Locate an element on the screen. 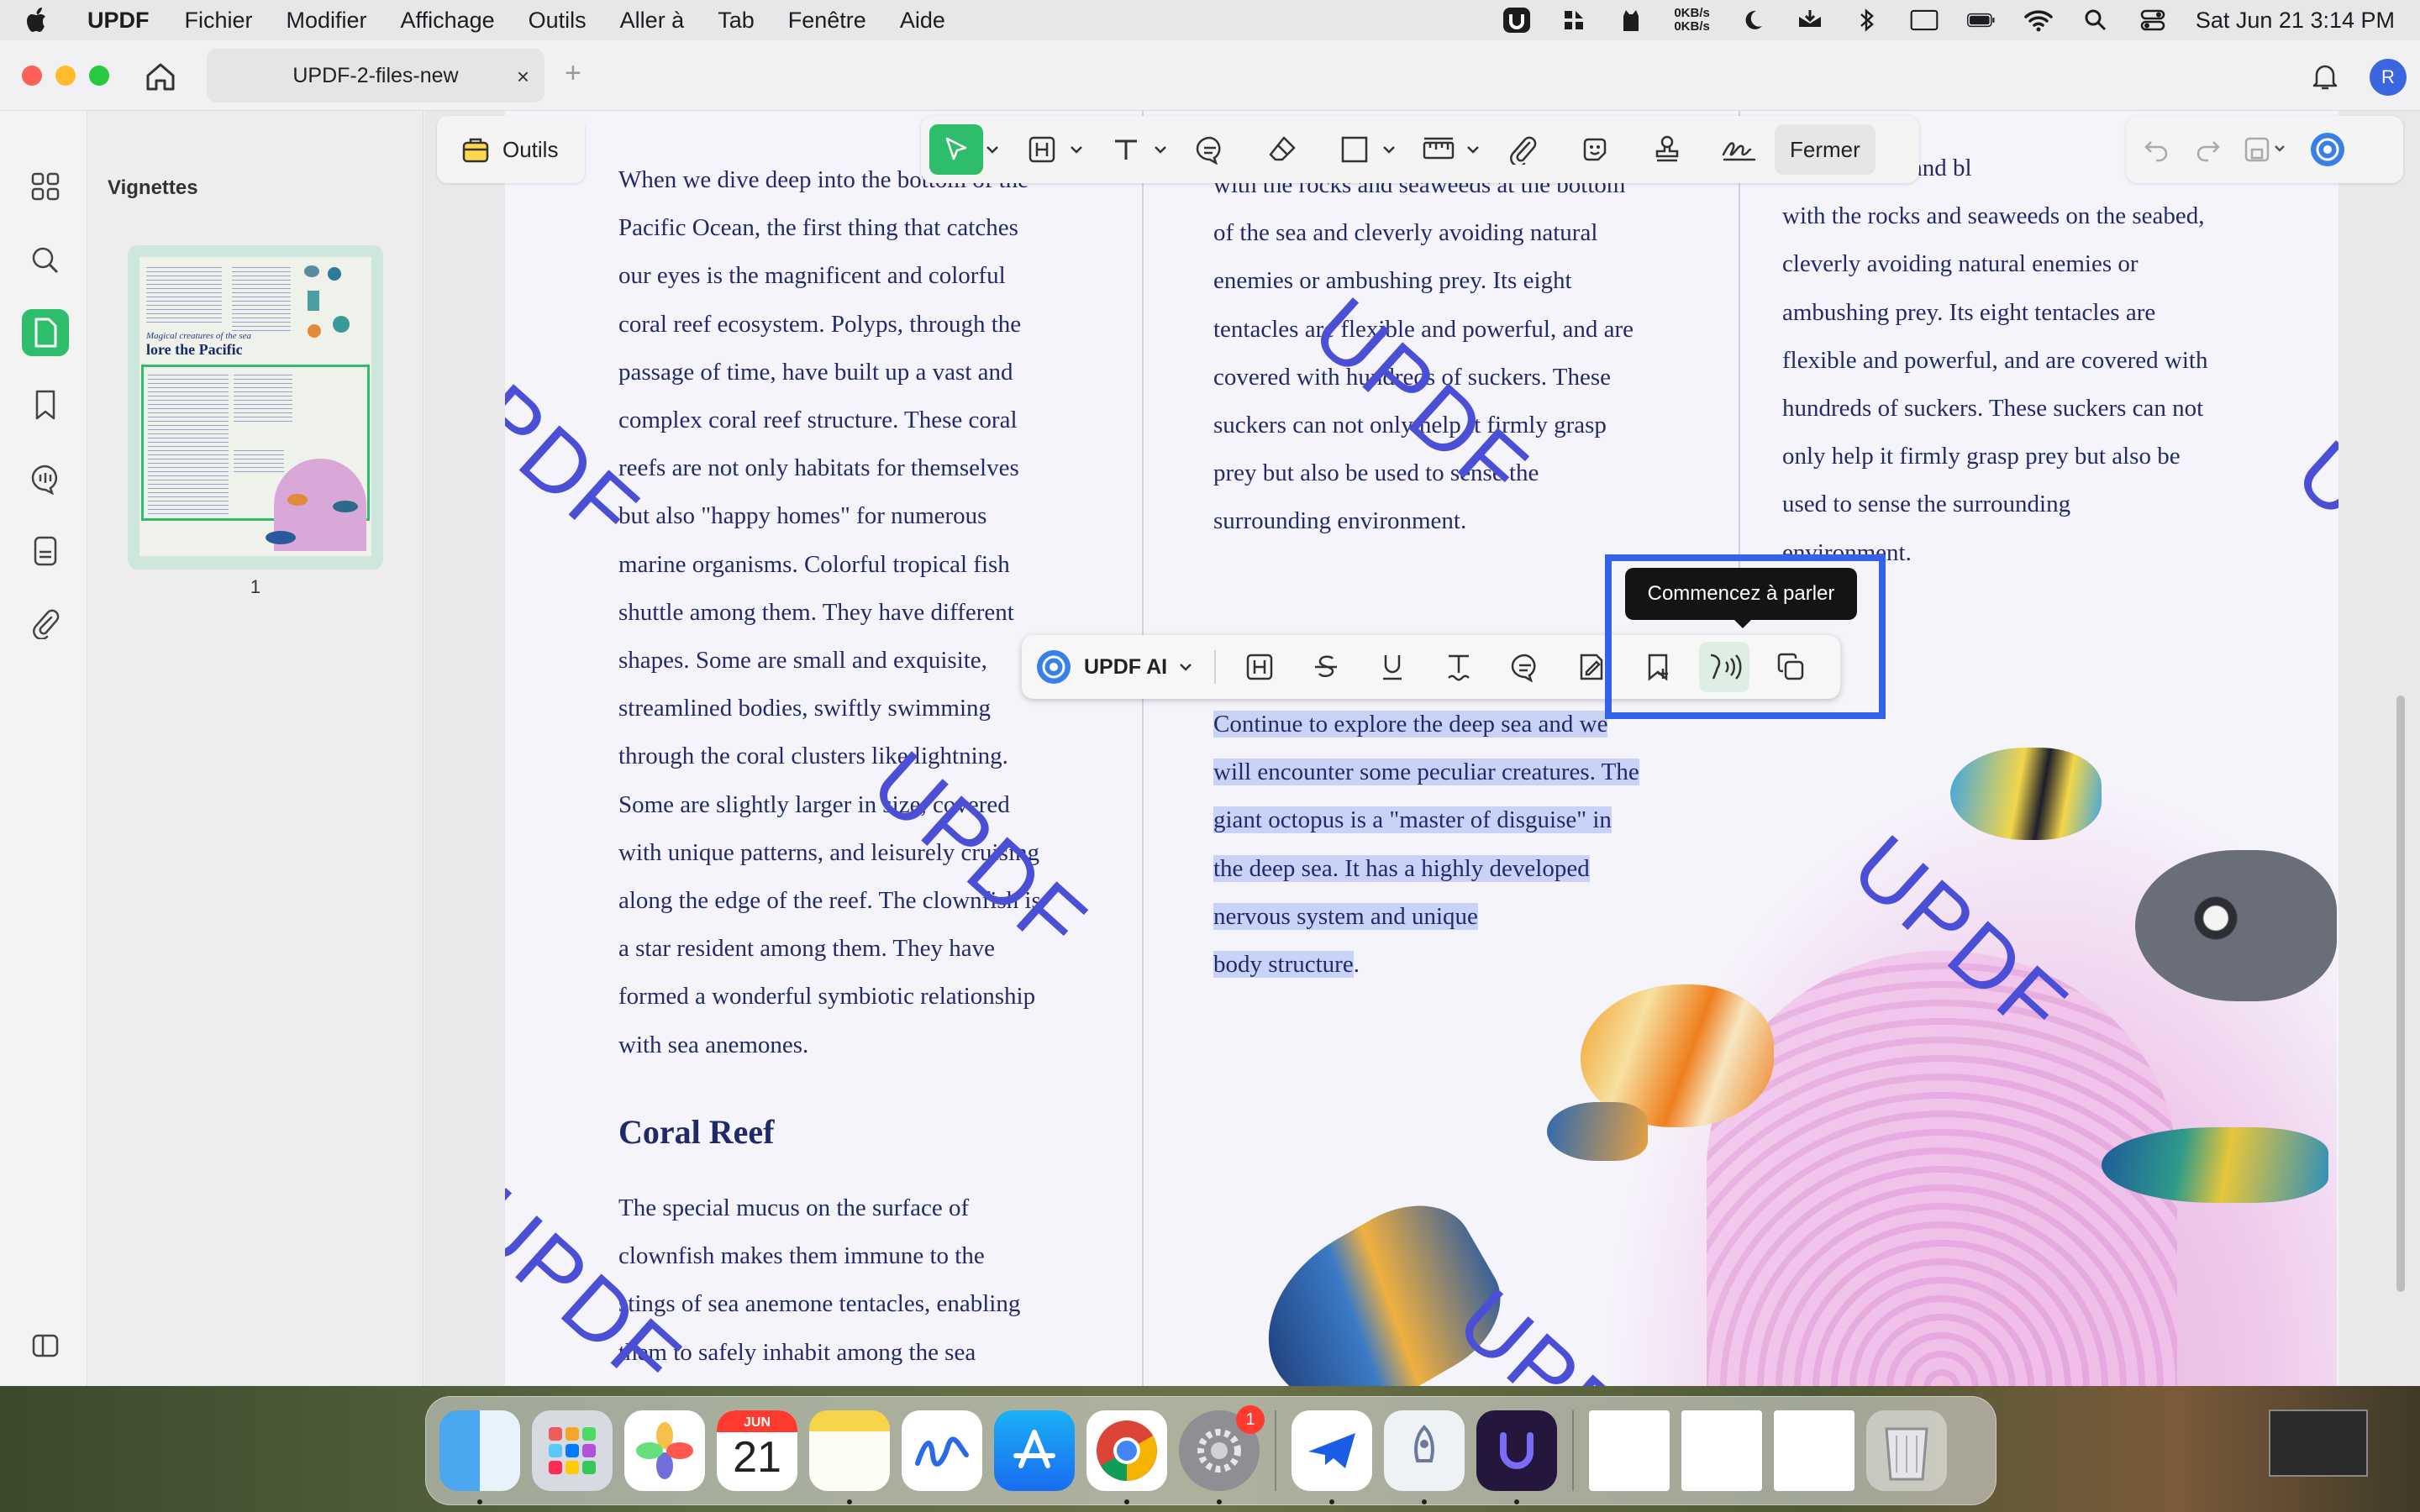 The image size is (2420, 1512). text-line: clownfish makes them immune to the is located at coordinates (801, 1256).